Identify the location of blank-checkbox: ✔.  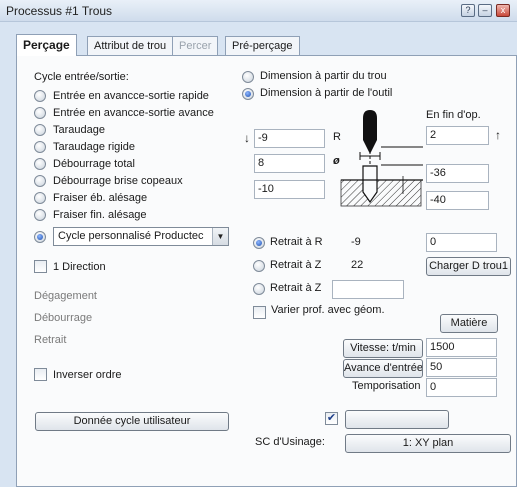
(331, 418).